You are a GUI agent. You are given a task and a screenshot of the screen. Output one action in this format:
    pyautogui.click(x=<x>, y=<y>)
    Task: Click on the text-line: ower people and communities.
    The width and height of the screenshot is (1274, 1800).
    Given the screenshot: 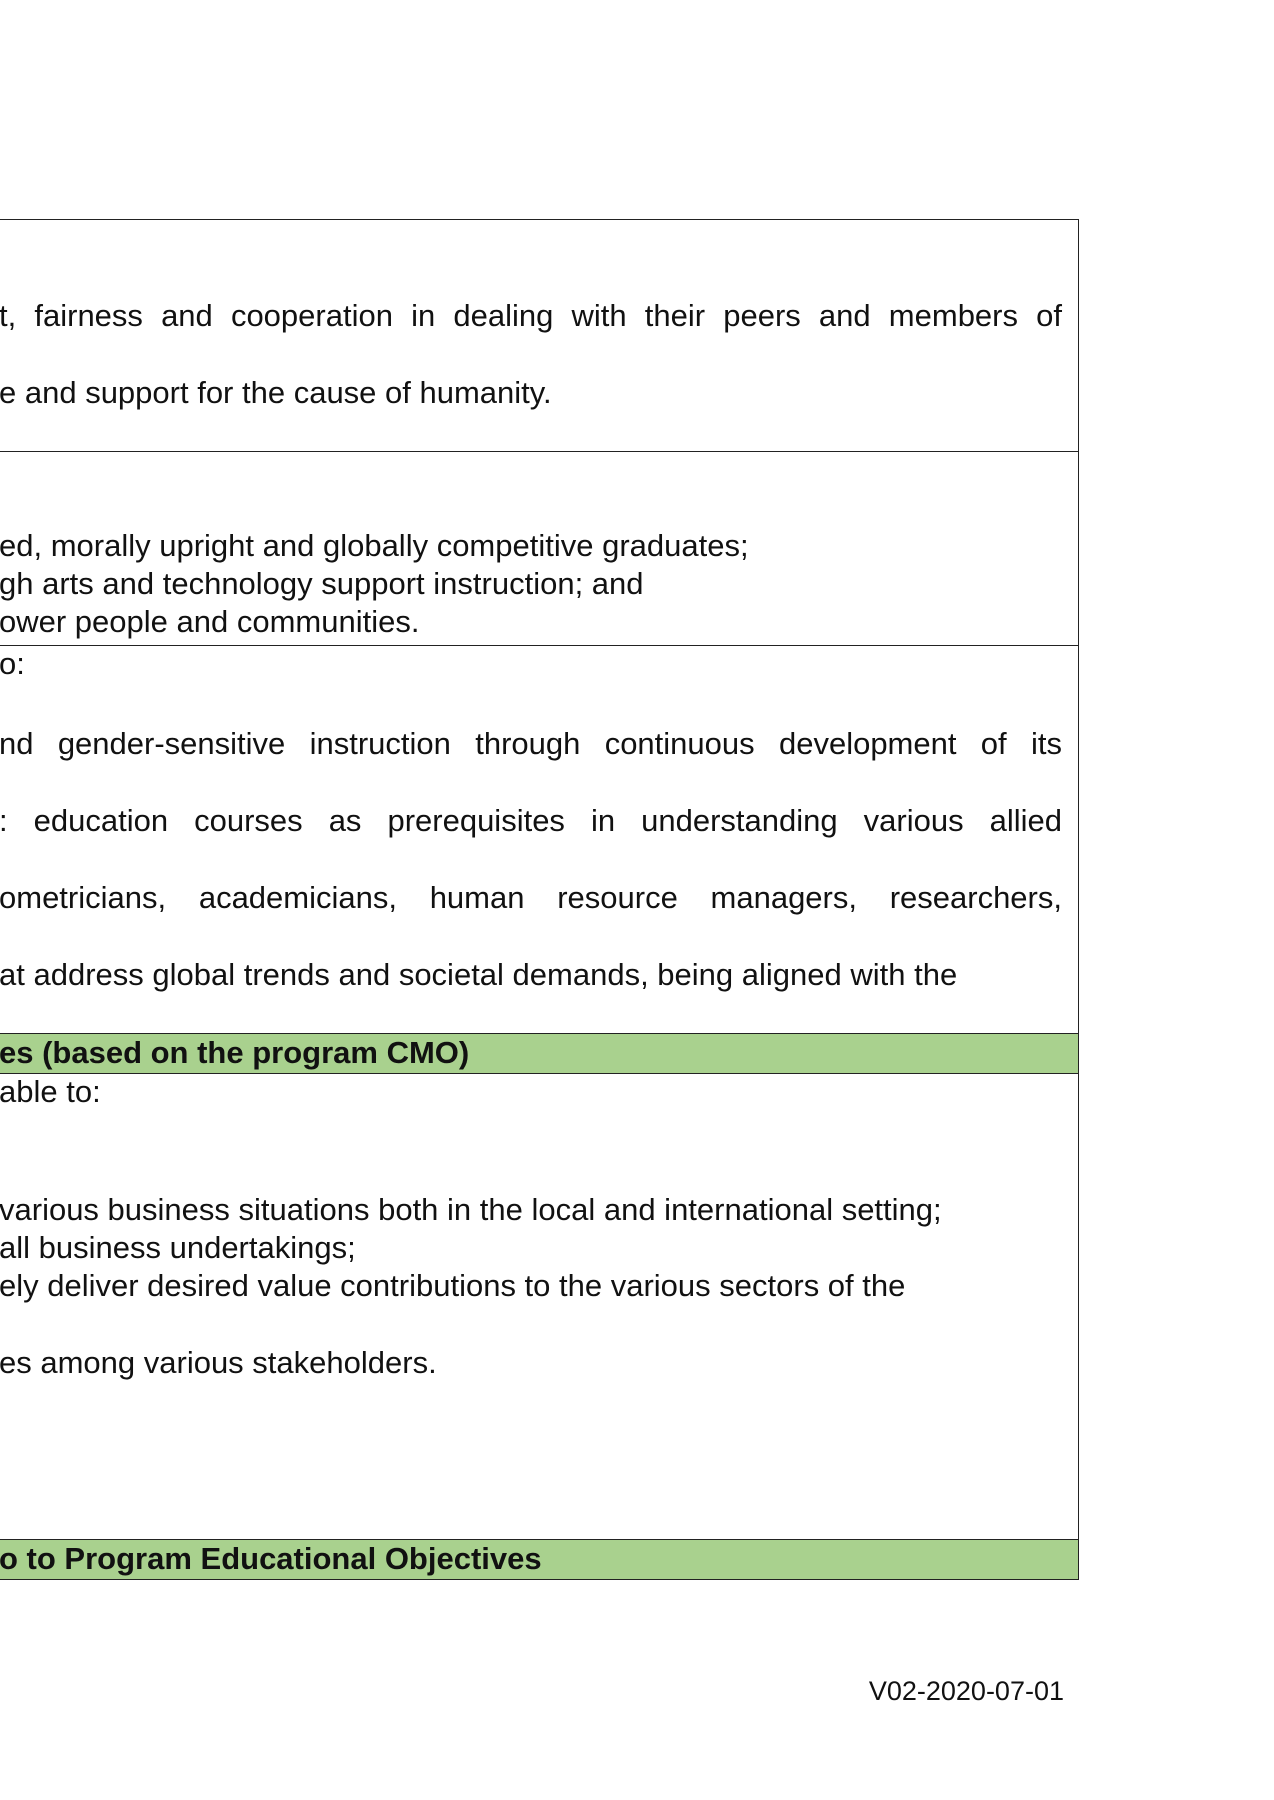 What is the action you would take?
    pyautogui.click(x=210, y=621)
    